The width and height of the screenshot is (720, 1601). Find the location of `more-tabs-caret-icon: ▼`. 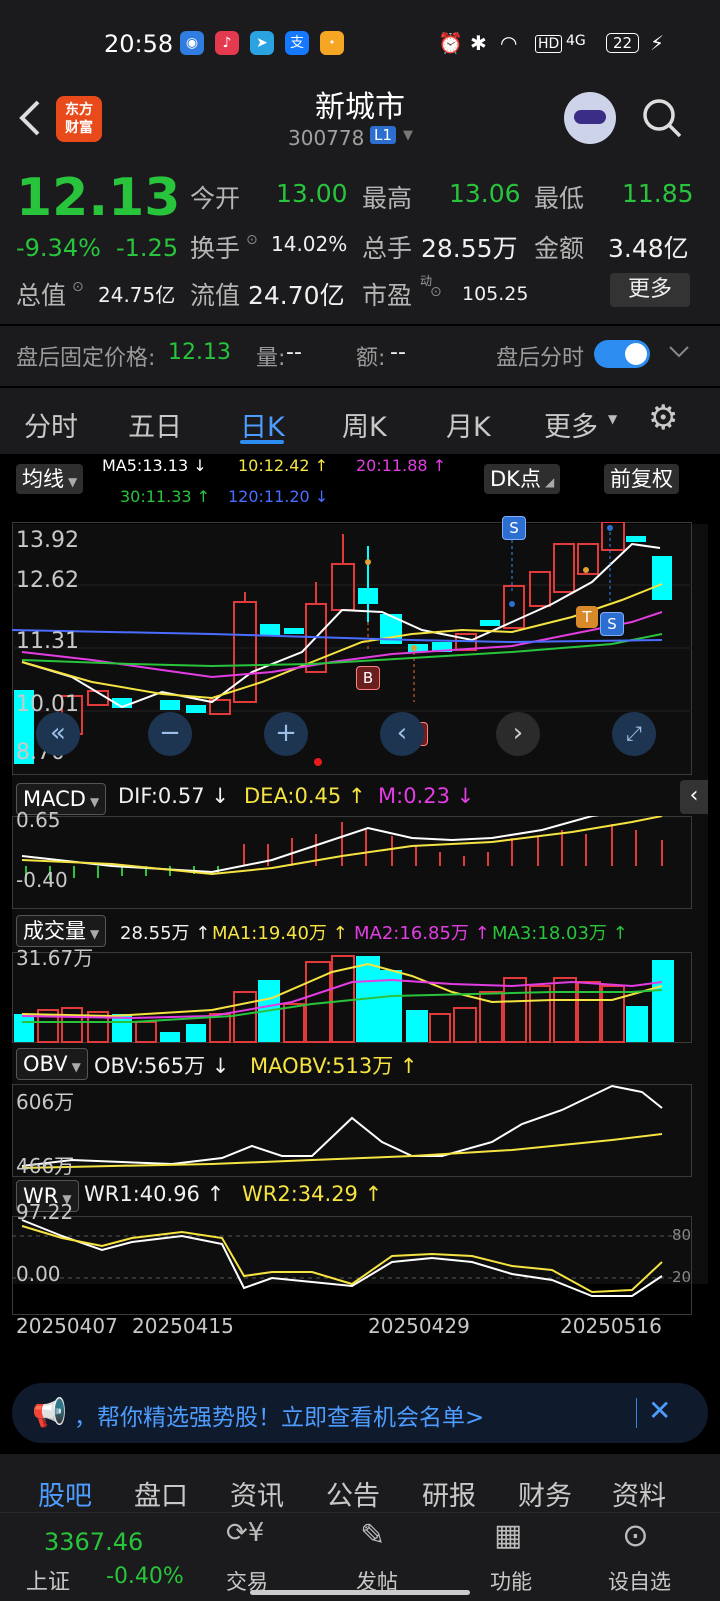

more-tabs-caret-icon: ▼ is located at coordinates (612, 419).